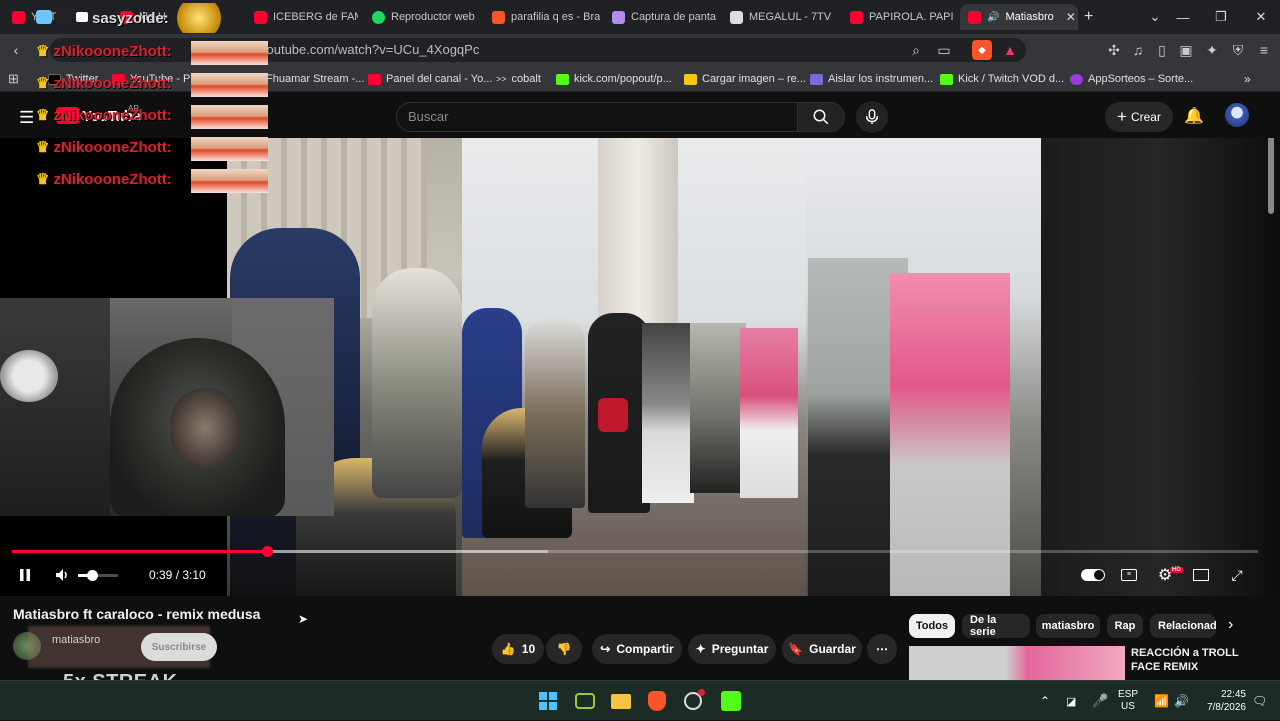 This screenshot has height=721, width=1280. I want to click on chip-rap: Rap, so click(1125, 626).